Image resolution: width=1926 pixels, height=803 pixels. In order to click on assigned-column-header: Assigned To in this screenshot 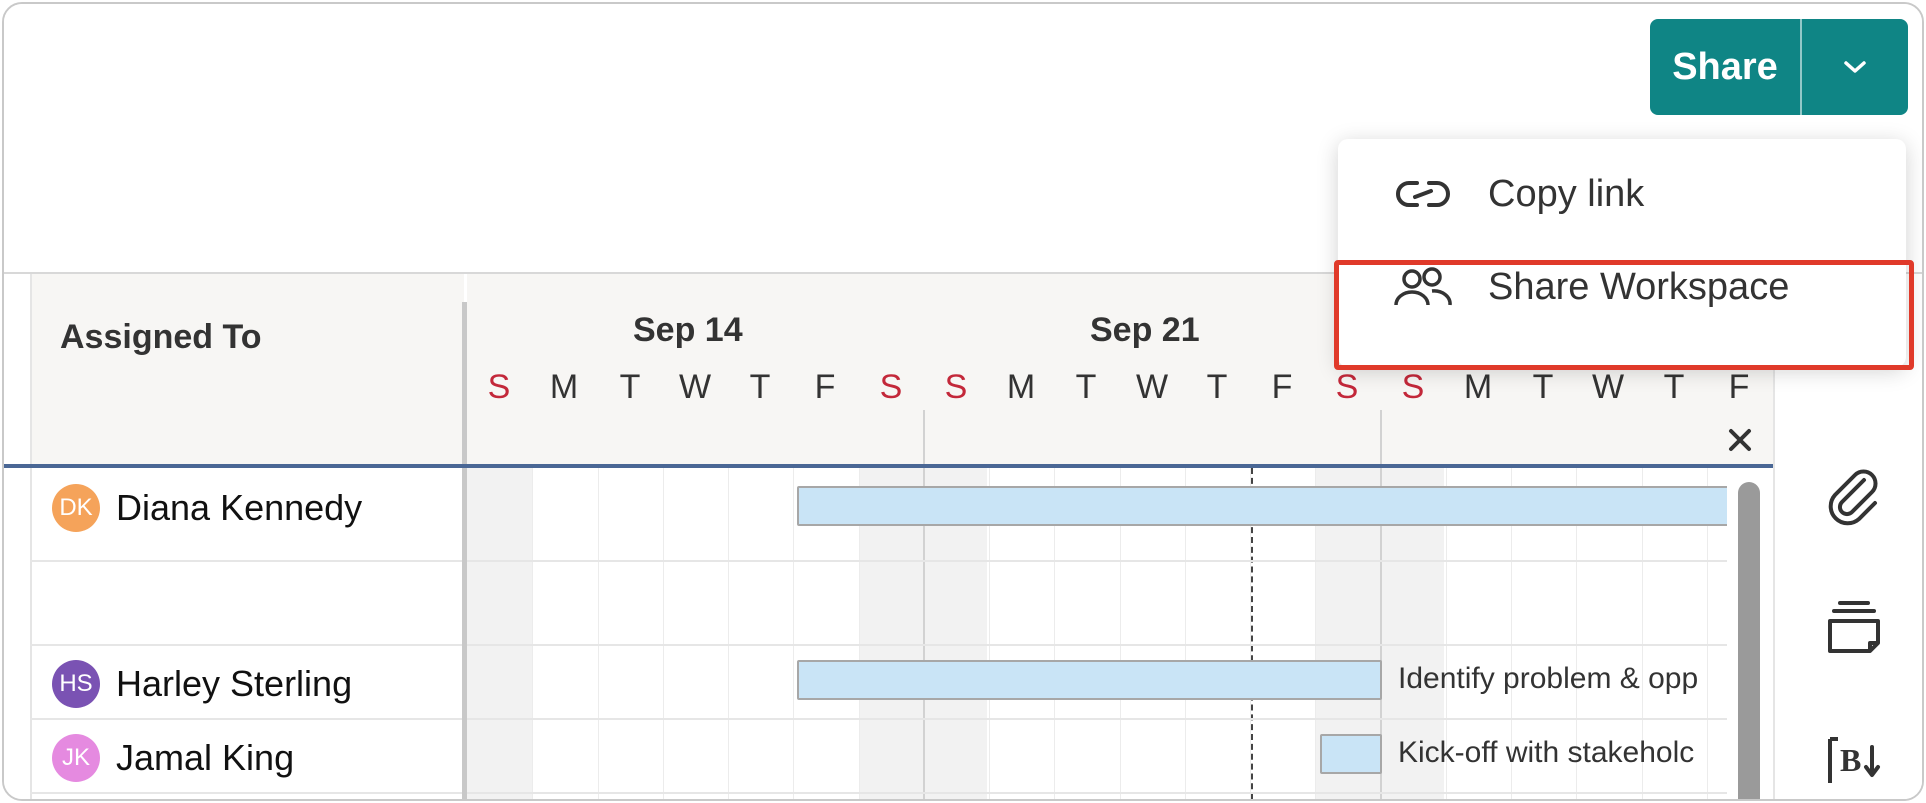, I will do `click(248, 369)`.